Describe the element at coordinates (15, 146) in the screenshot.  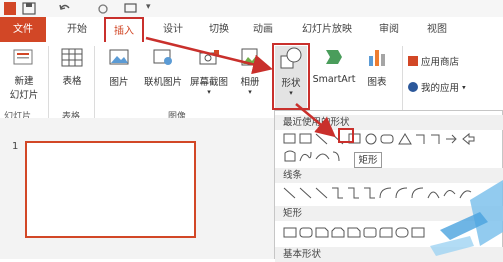
I see `slide-number: 1` at that location.